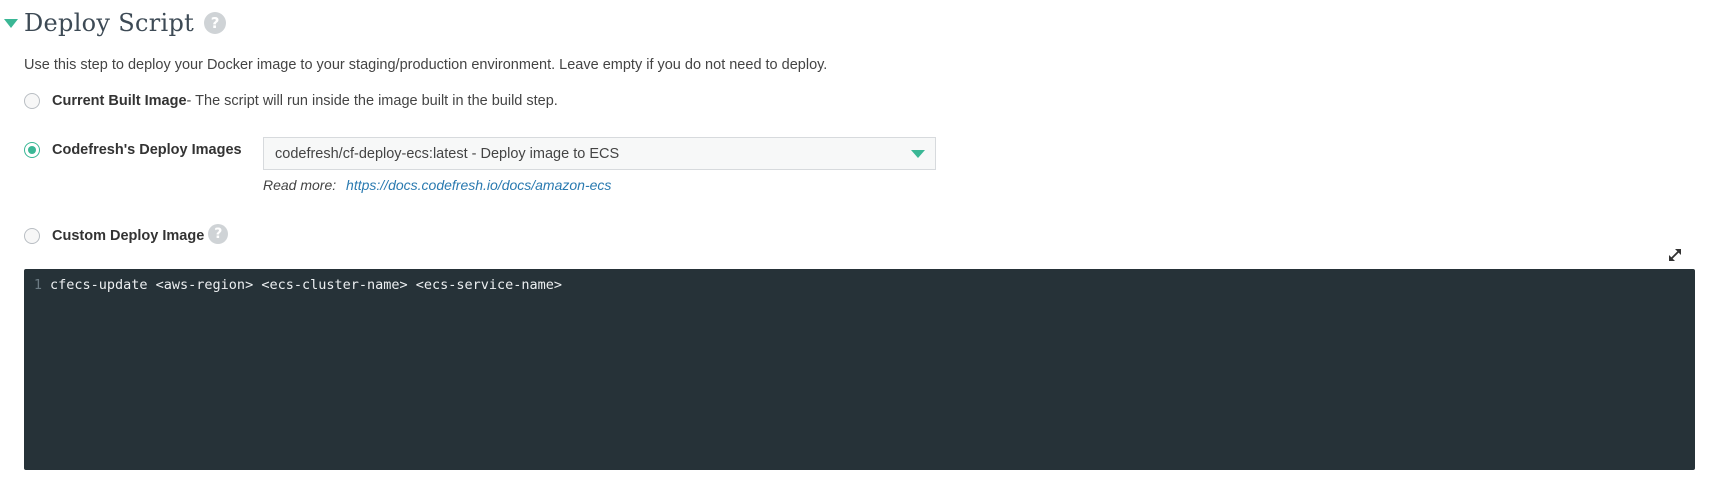 The width and height of the screenshot is (1718, 487). What do you see at coordinates (1675, 255) in the screenshot?
I see `expand-icon` at bounding box center [1675, 255].